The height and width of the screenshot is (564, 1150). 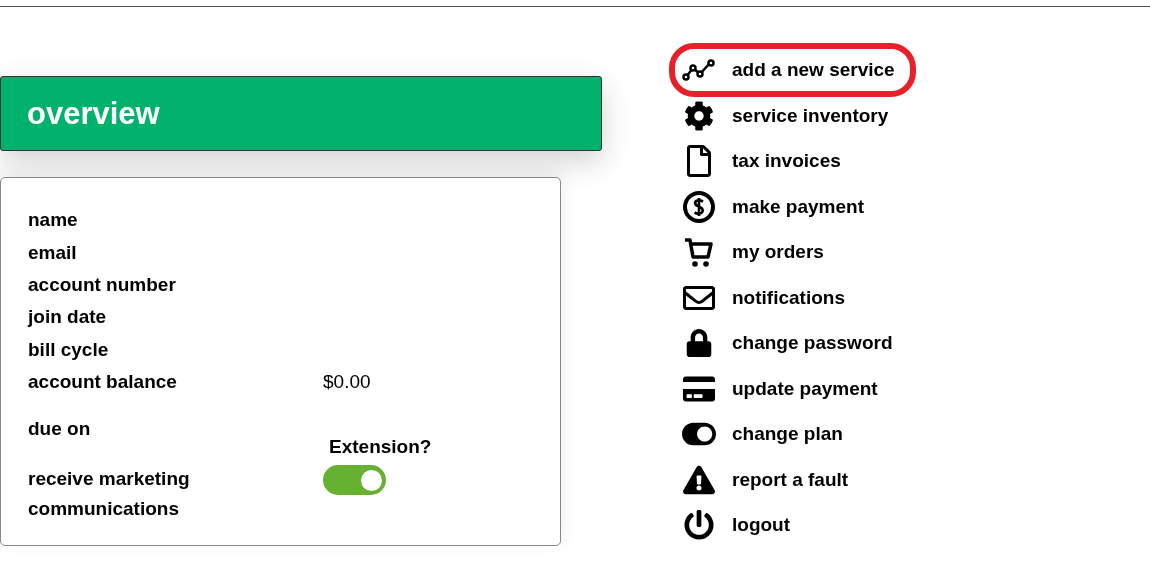 What do you see at coordinates (380, 447) in the screenshot?
I see `extension-label: Extension?` at bounding box center [380, 447].